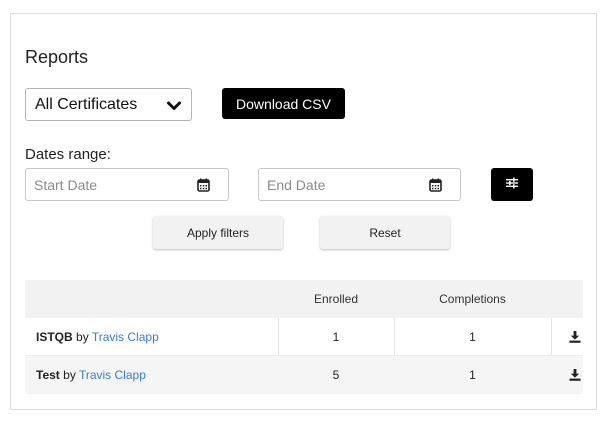  I want to click on chevron-down-icon, so click(174, 108).